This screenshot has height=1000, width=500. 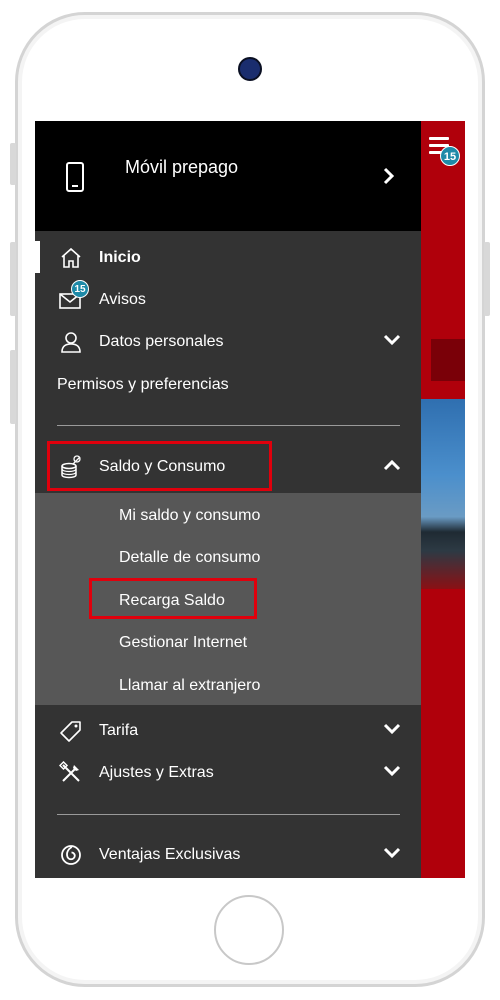 I want to click on mobile-phone-icon, so click(x=75, y=177).